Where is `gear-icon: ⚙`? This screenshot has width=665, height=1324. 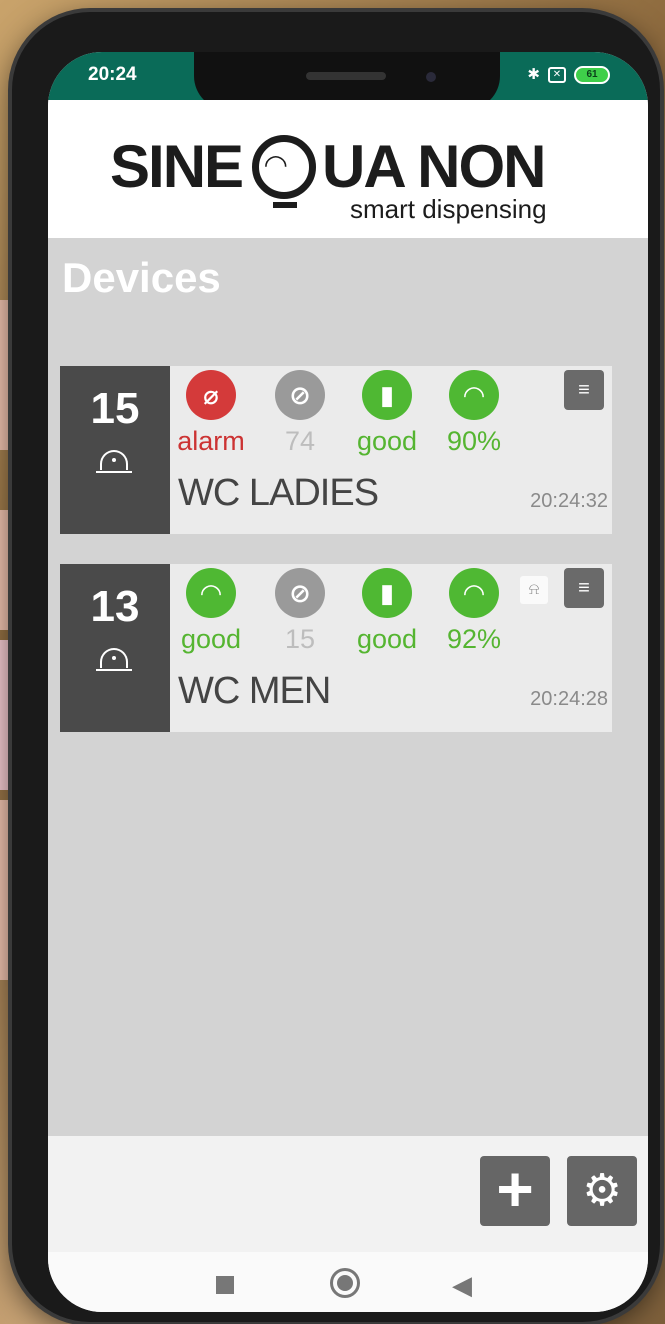
gear-icon: ⚙ is located at coordinates (602, 1190).